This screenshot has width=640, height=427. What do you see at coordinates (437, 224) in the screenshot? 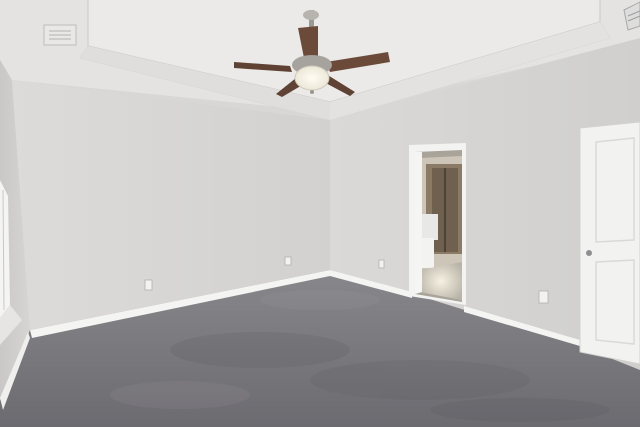
I see `bathroom-doorway` at bounding box center [437, 224].